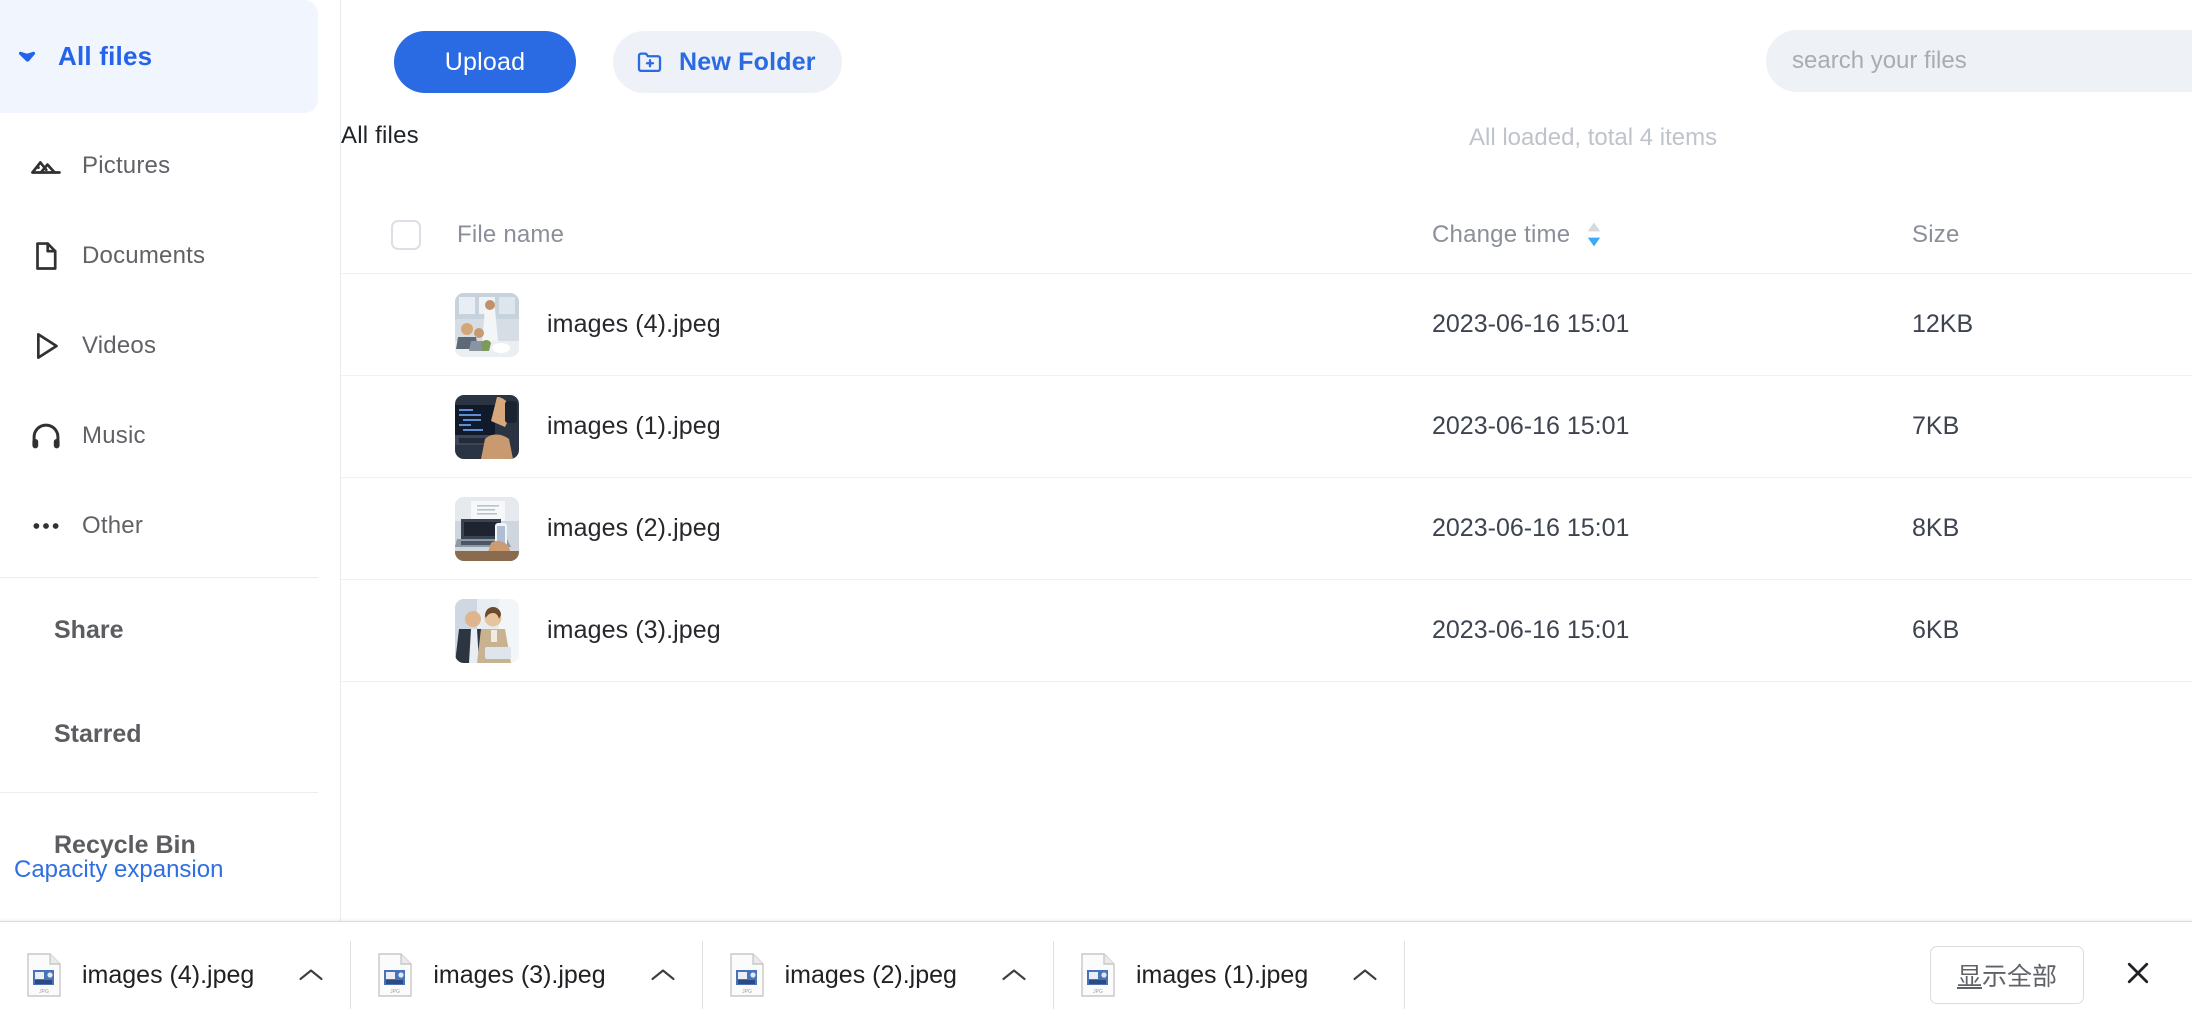  Describe the element at coordinates (170, 734) in the screenshot. I see `sidebar-item-starred: Starred` at that location.